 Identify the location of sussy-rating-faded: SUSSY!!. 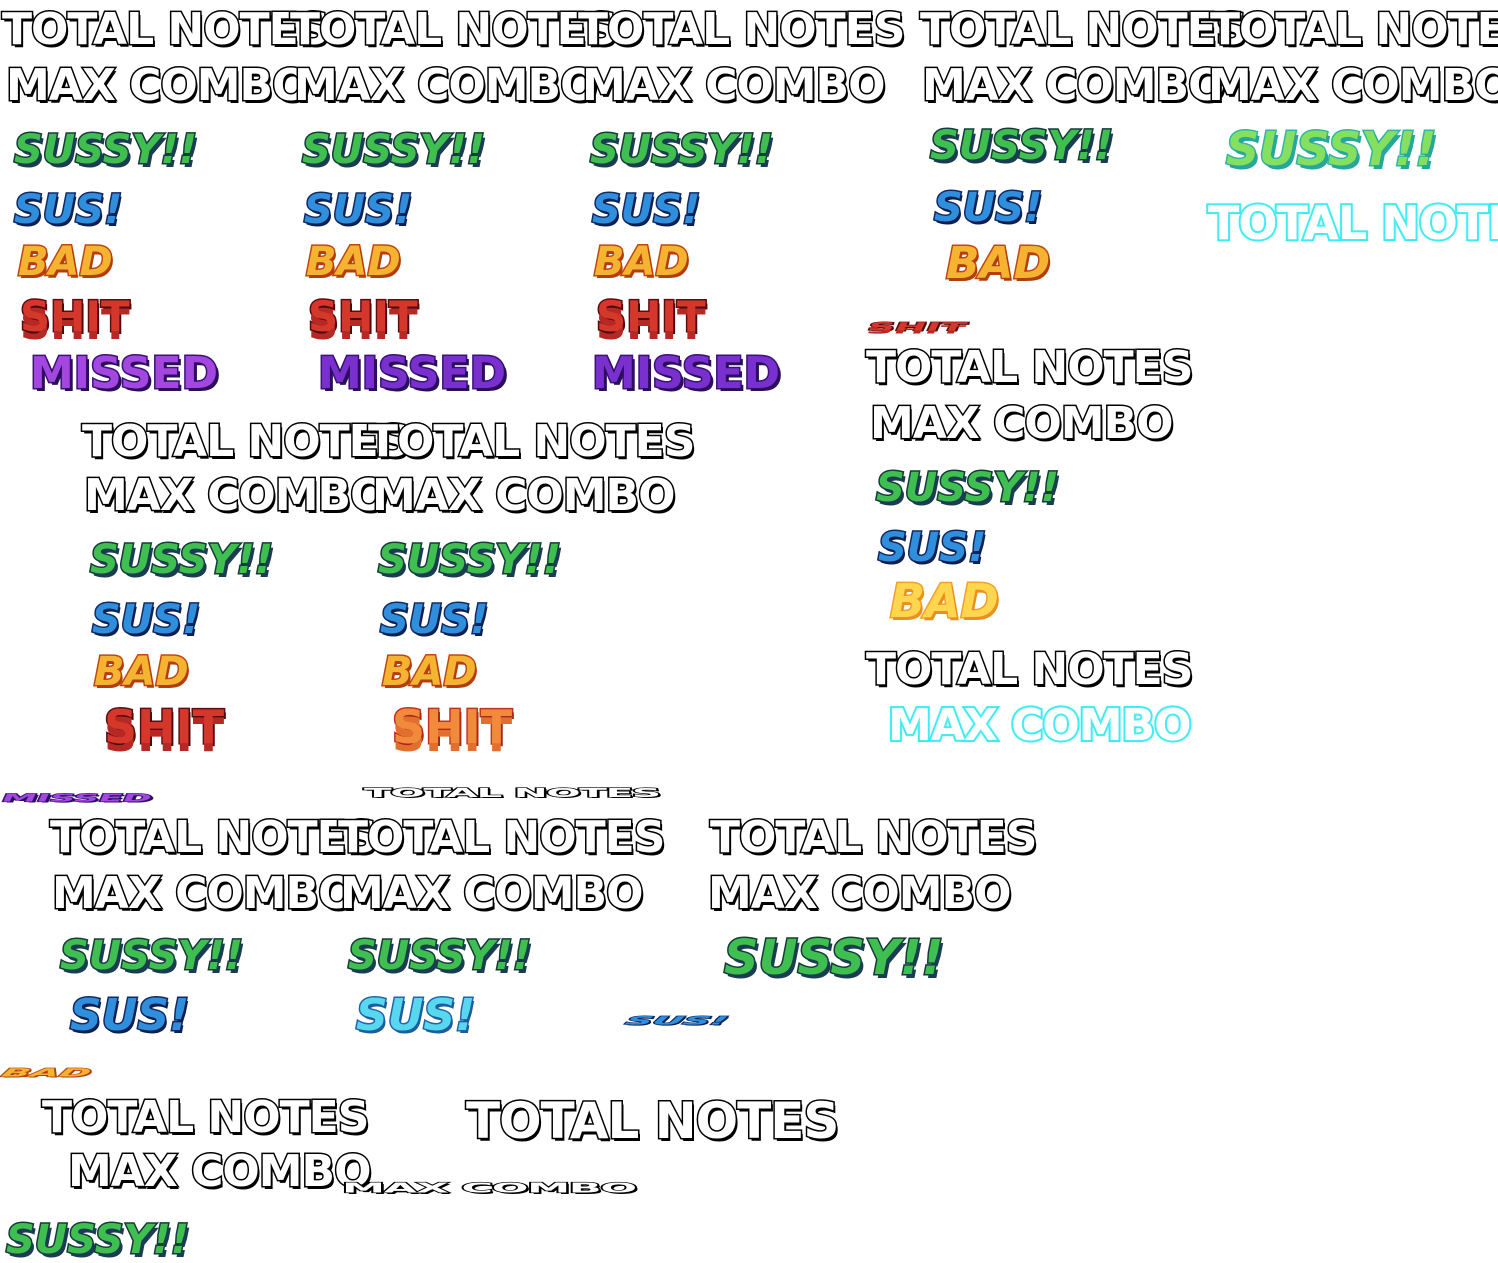
(1330, 149).